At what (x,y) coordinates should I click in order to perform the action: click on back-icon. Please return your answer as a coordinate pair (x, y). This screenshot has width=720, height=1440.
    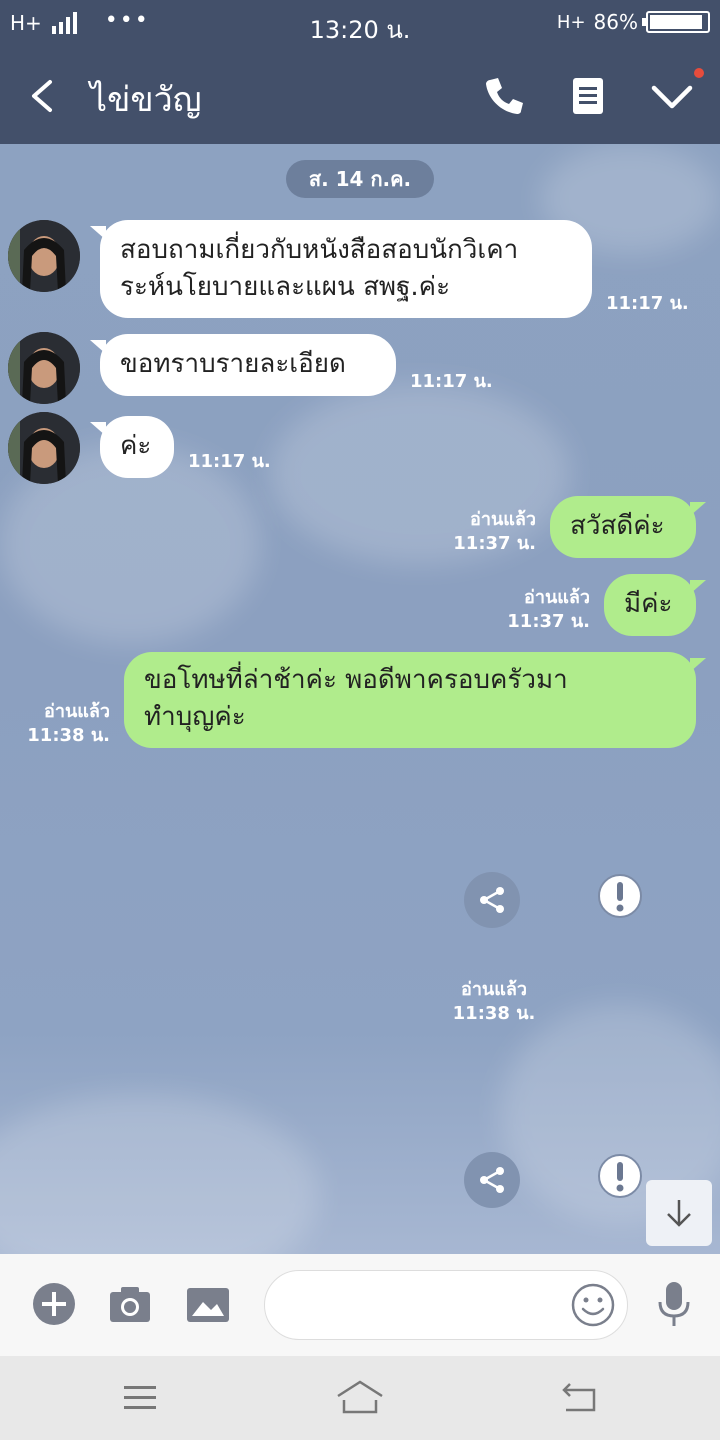
    Looking at the image, I should click on (580, 1398).